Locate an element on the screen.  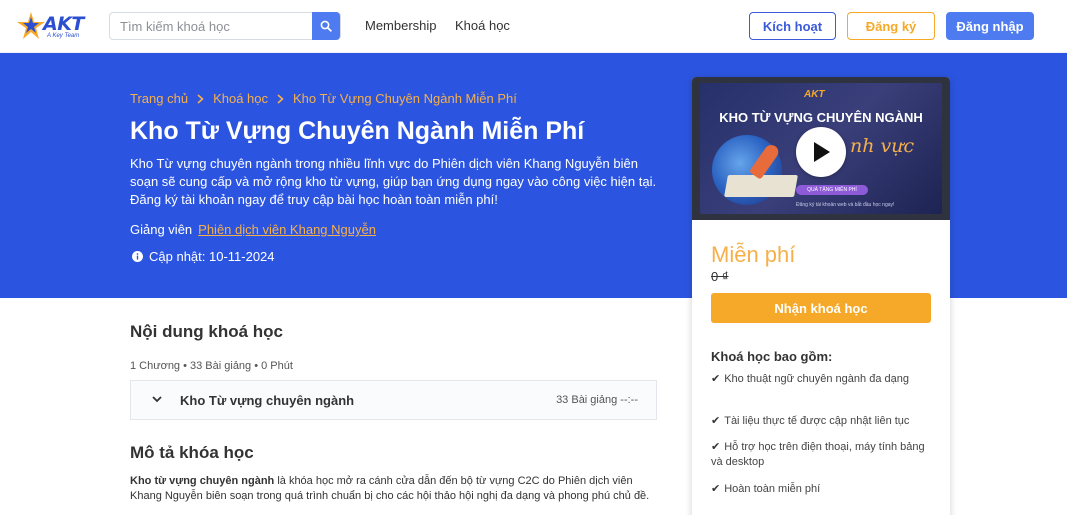
breadcrumb-current: Kho Từ Vựng Chuyên Ngành Miễn Phí is located at coordinates (405, 98).